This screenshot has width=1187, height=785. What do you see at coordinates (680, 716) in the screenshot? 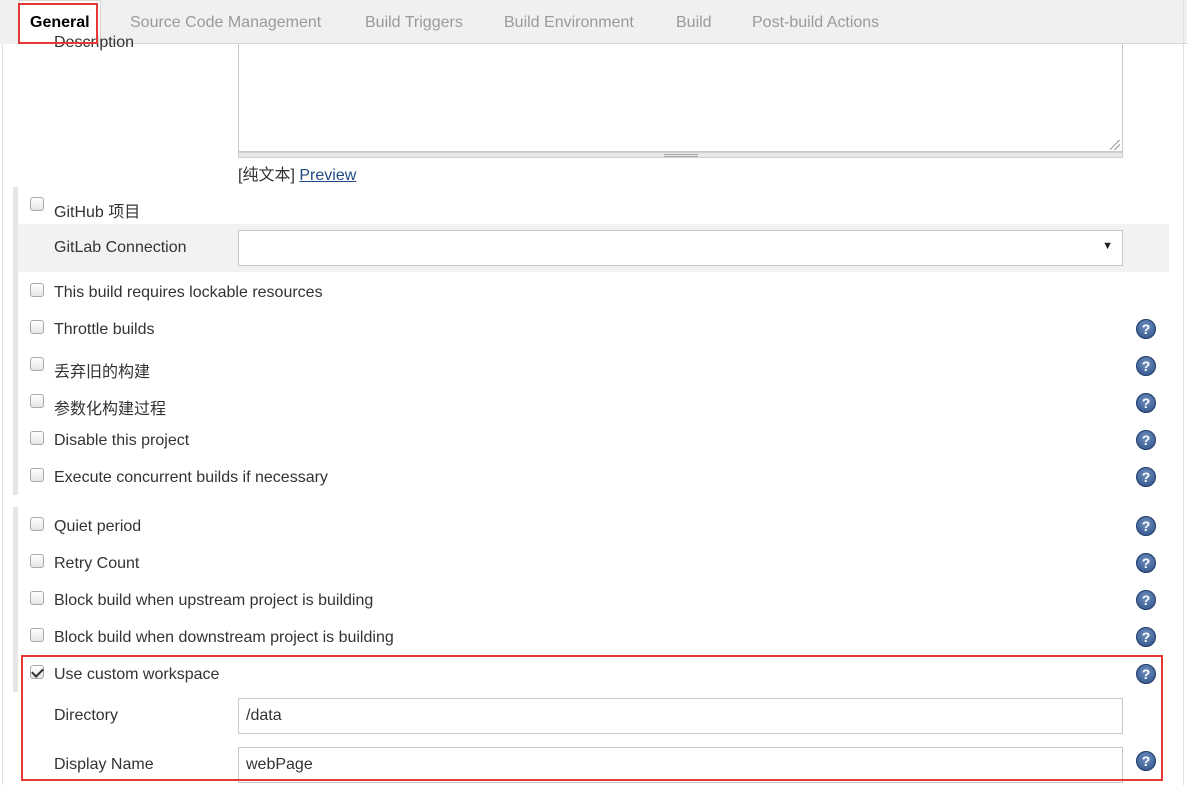
I see `directory-input` at bounding box center [680, 716].